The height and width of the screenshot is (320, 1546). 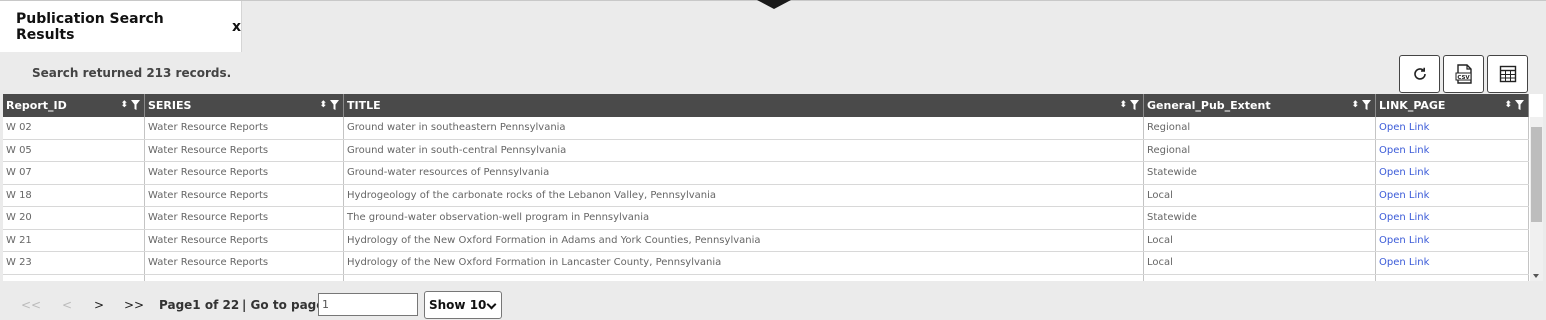 What do you see at coordinates (134, 305) in the screenshot?
I see `last-page-button: >>` at bounding box center [134, 305].